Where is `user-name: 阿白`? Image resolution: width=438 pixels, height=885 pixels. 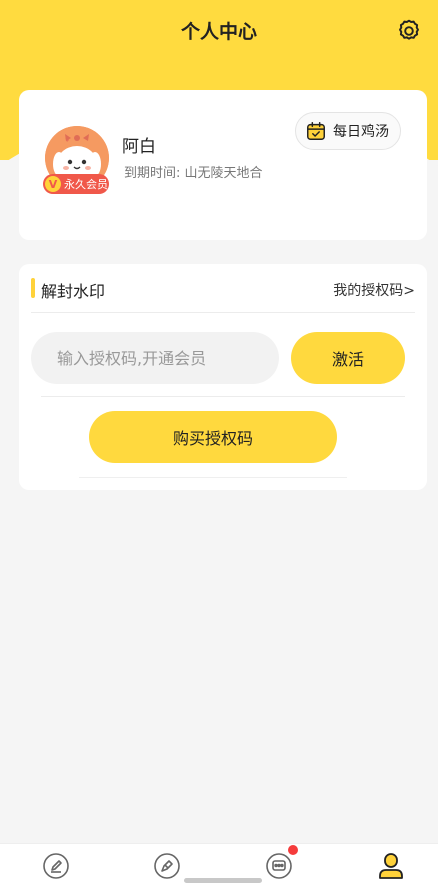 user-name: 阿白 is located at coordinates (139, 147).